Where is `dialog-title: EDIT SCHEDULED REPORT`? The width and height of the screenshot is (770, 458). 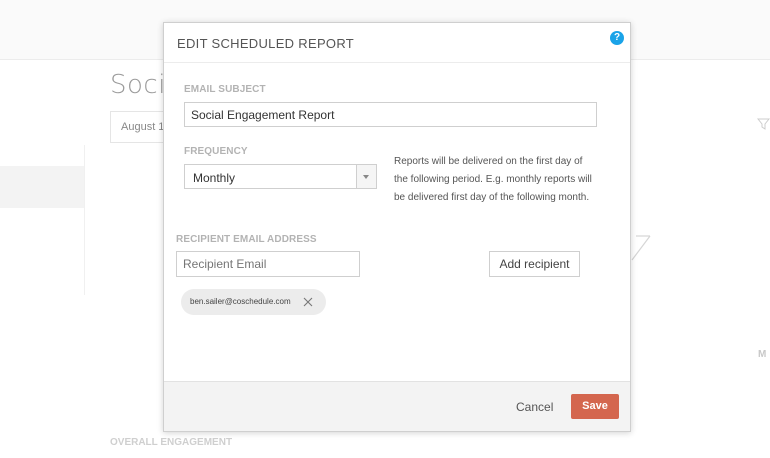
dialog-title: EDIT SCHEDULED REPORT is located at coordinates (266, 43).